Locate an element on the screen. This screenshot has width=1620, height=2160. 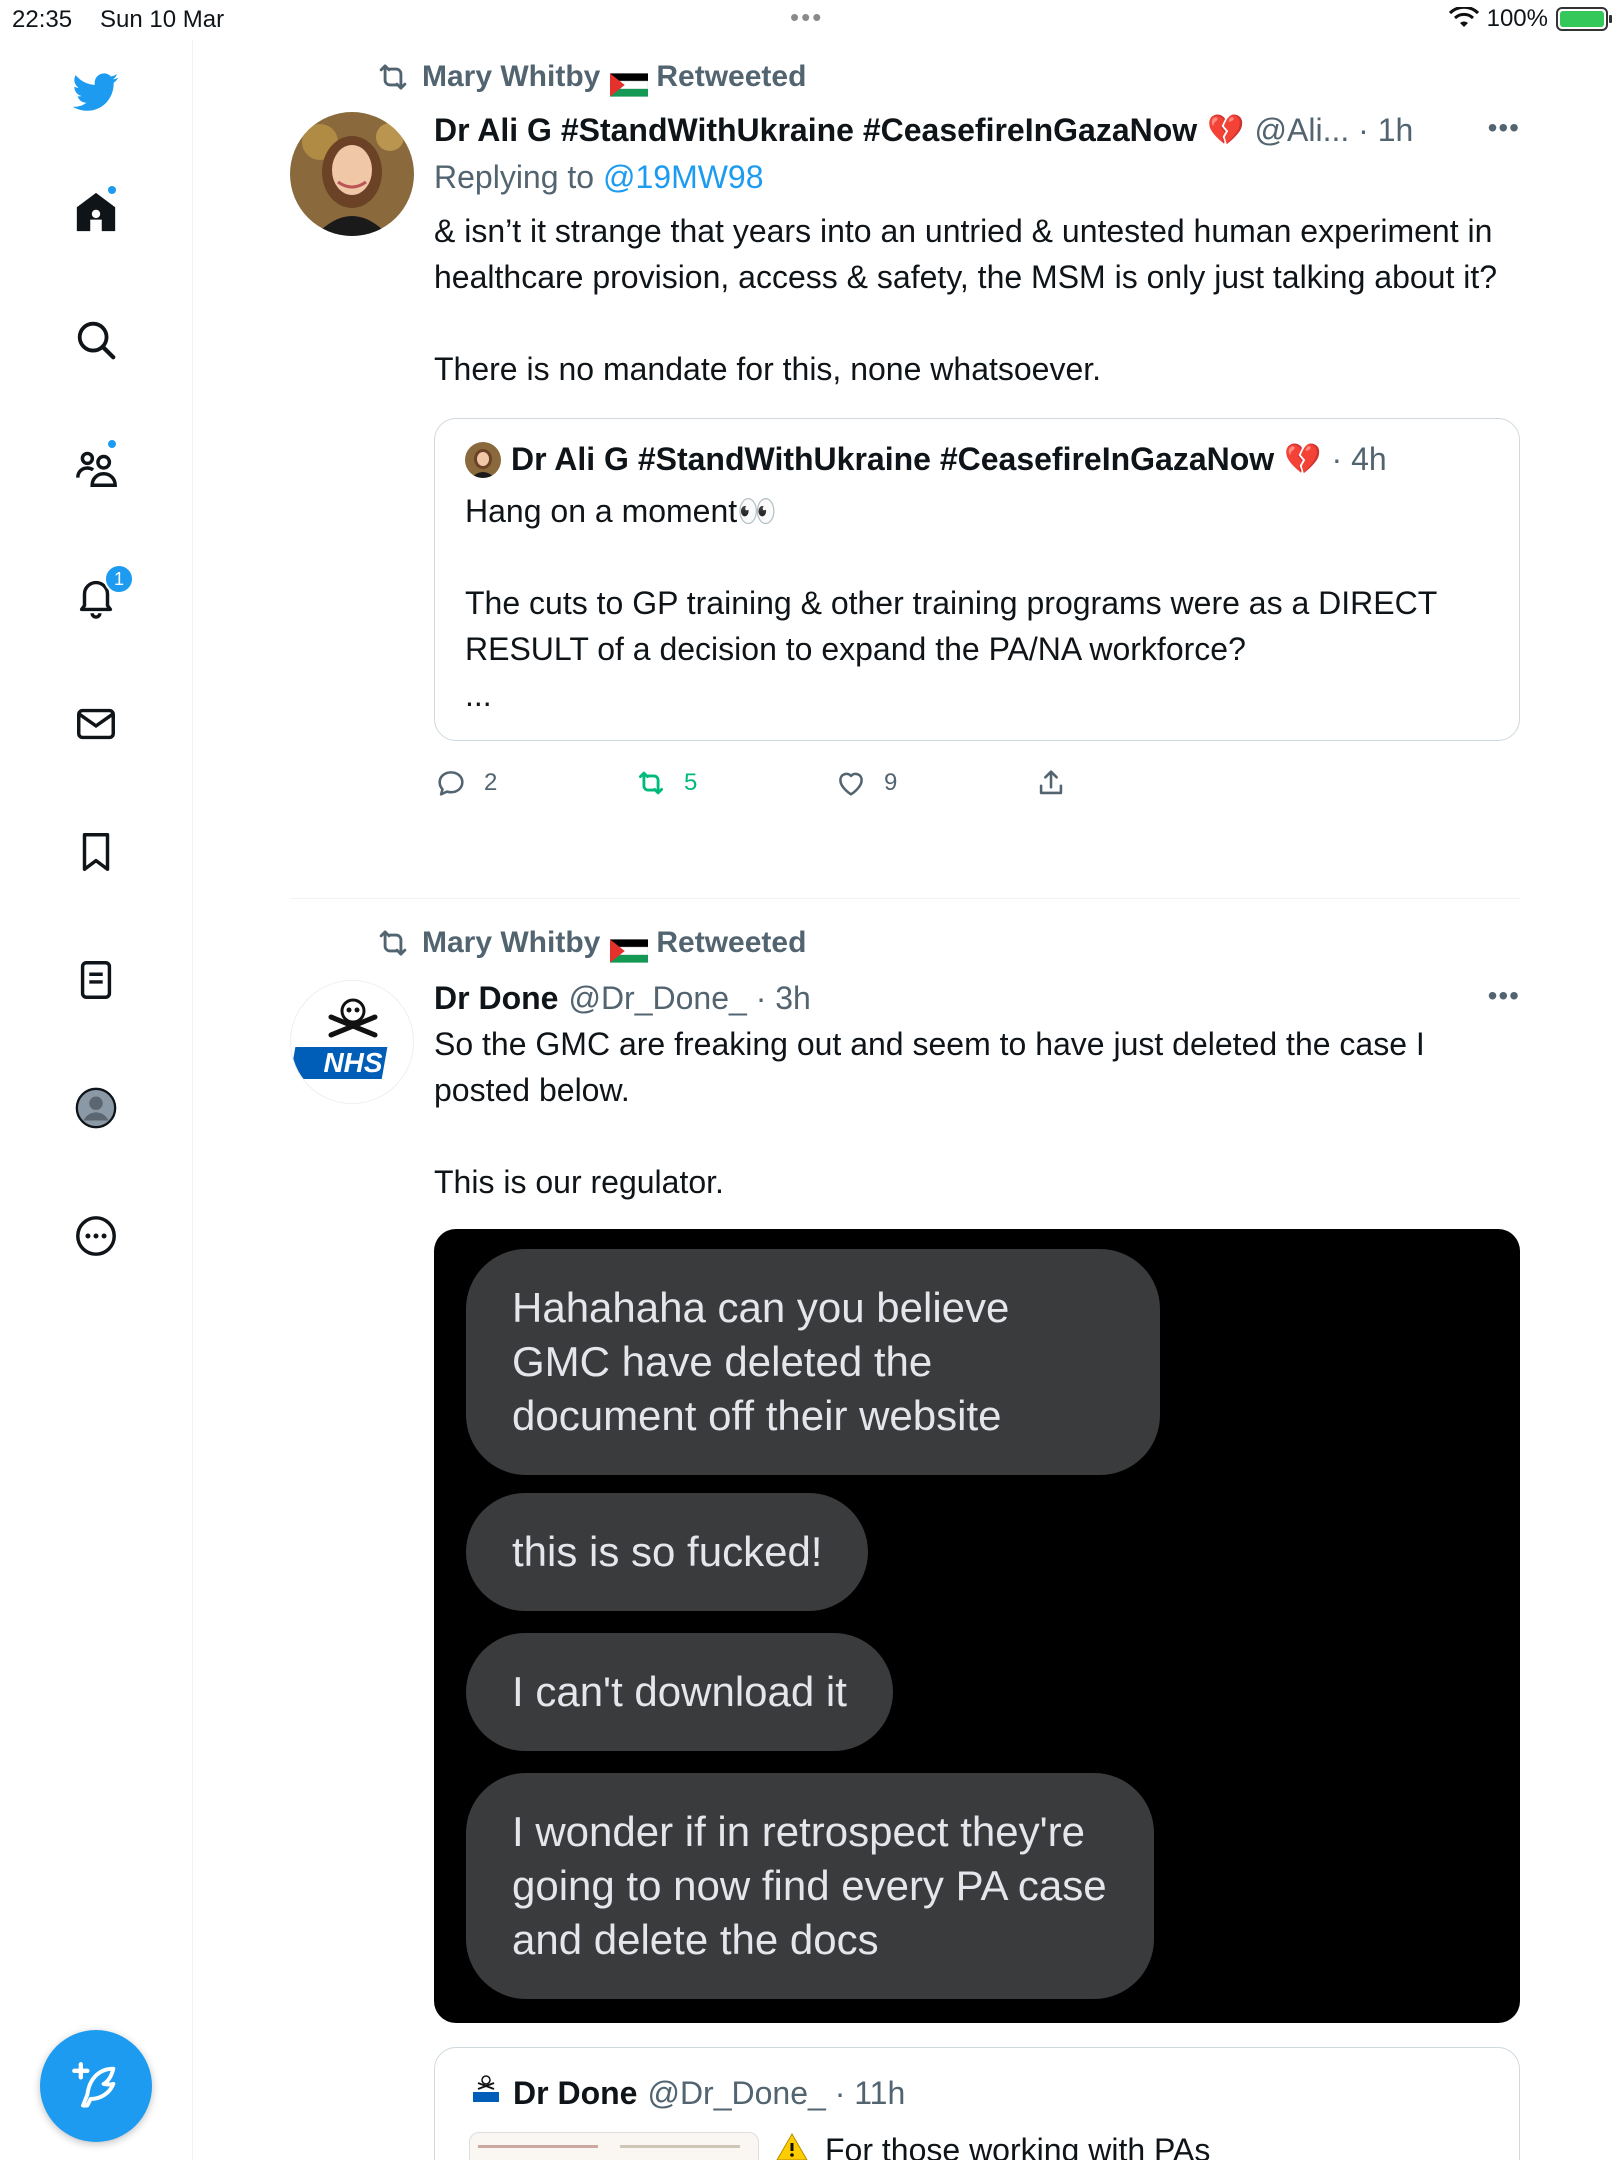
messages-nav is located at coordinates (96, 724).